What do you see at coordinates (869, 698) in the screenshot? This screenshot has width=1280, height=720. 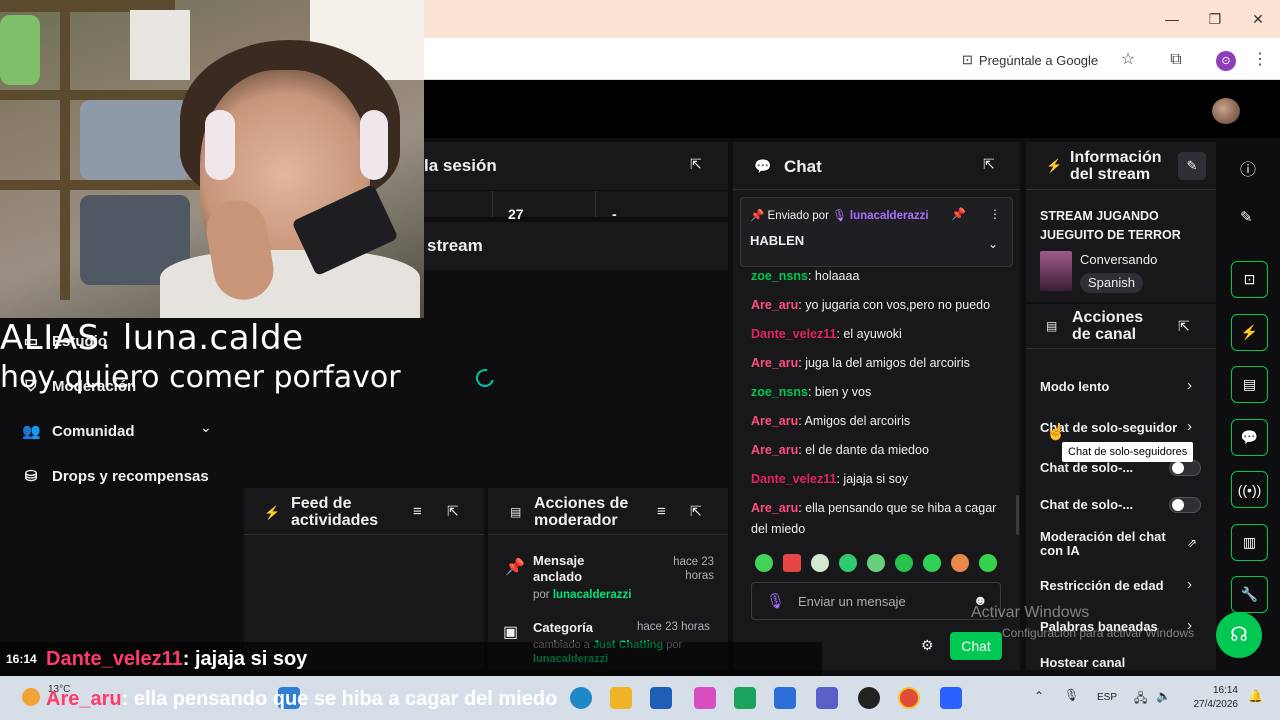 I see `obs-icon` at bounding box center [869, 698].